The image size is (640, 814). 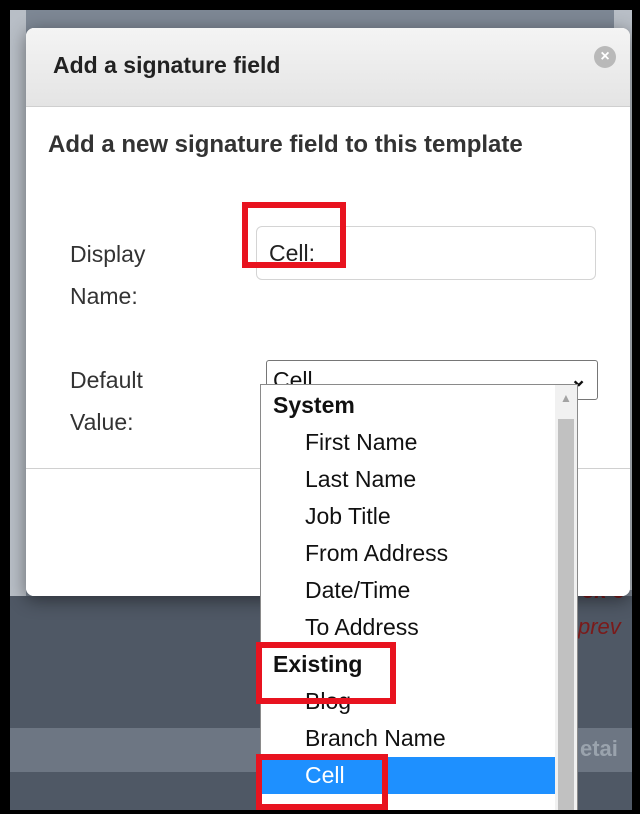 What do you see at coordinates (599, 748) in the screenshot?
I see `background-text-3: etai` at bounding box center [599, 748].